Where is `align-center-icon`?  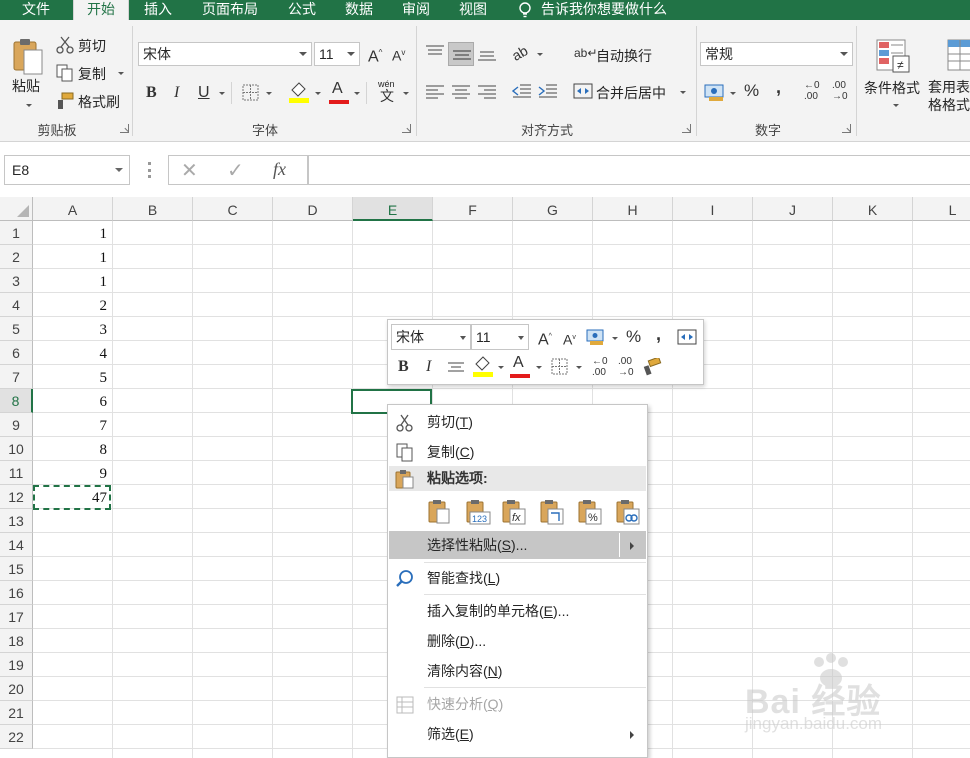 align-center-icon is located at coordinates (461, 92).